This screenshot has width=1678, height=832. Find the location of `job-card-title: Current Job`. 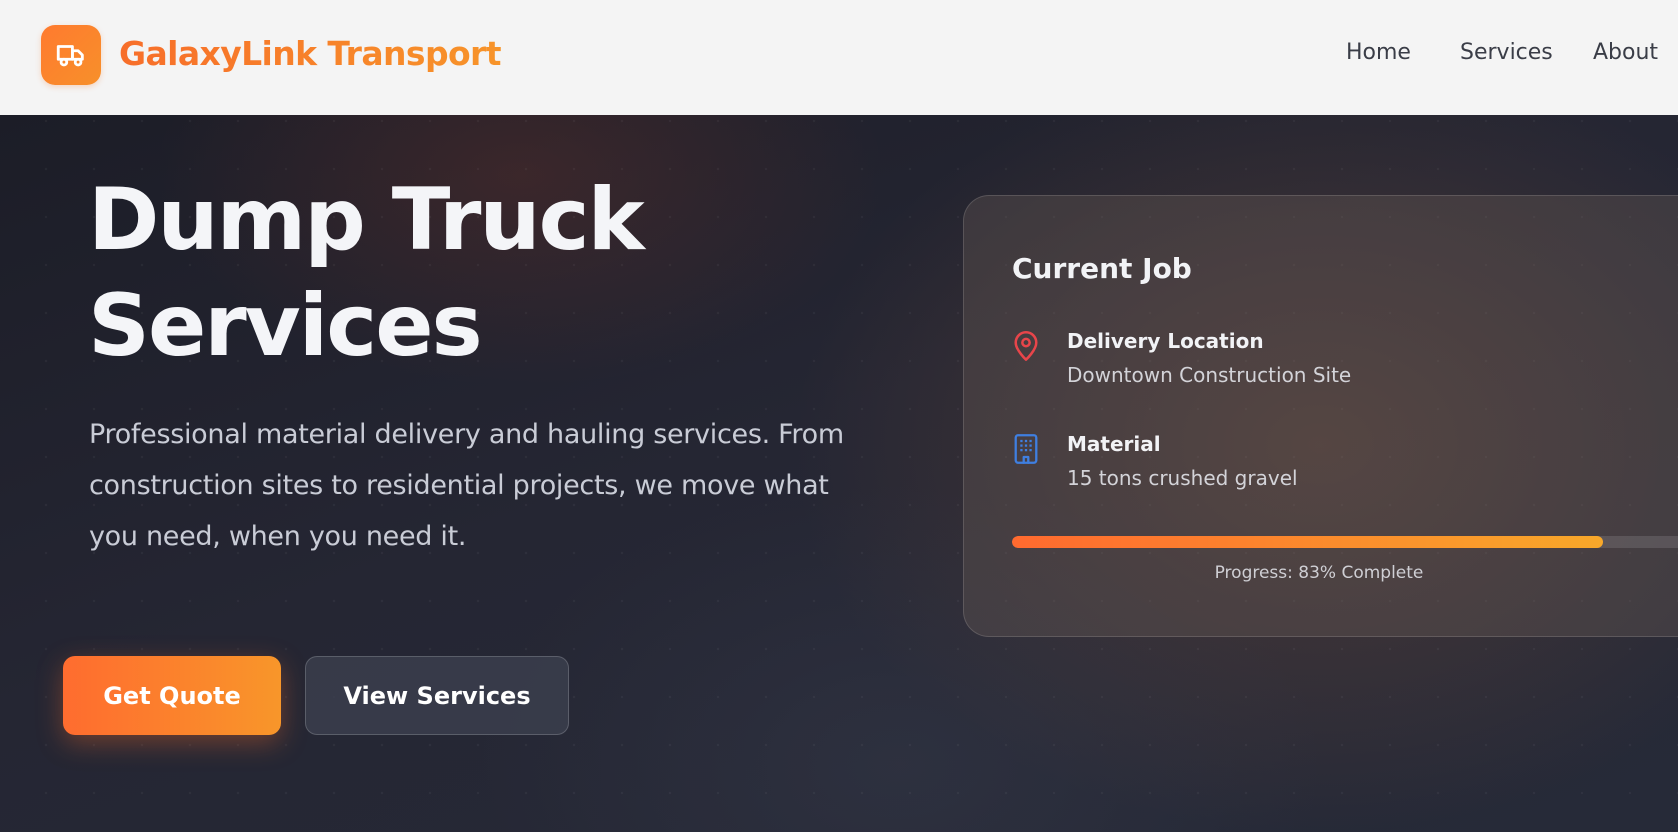

job-card-title: Current Job is located at coordinates (1102, 268).